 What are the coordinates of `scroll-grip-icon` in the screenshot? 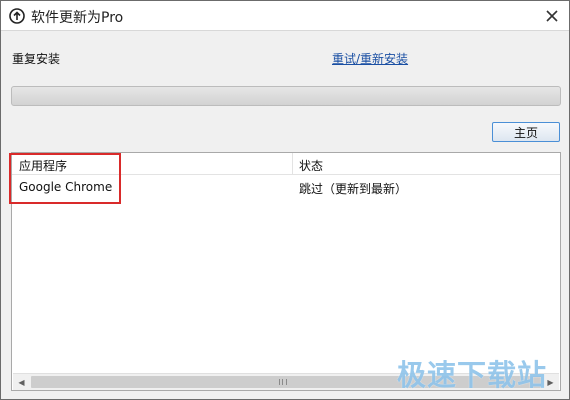 It's located at (283, 382).